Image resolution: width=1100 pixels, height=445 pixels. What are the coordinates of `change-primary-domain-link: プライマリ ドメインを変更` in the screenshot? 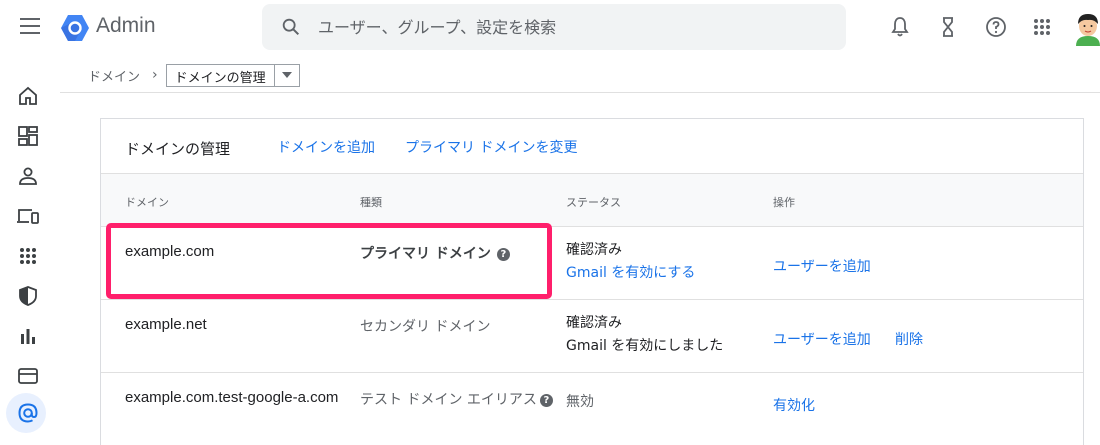 It's located at (491, 147).